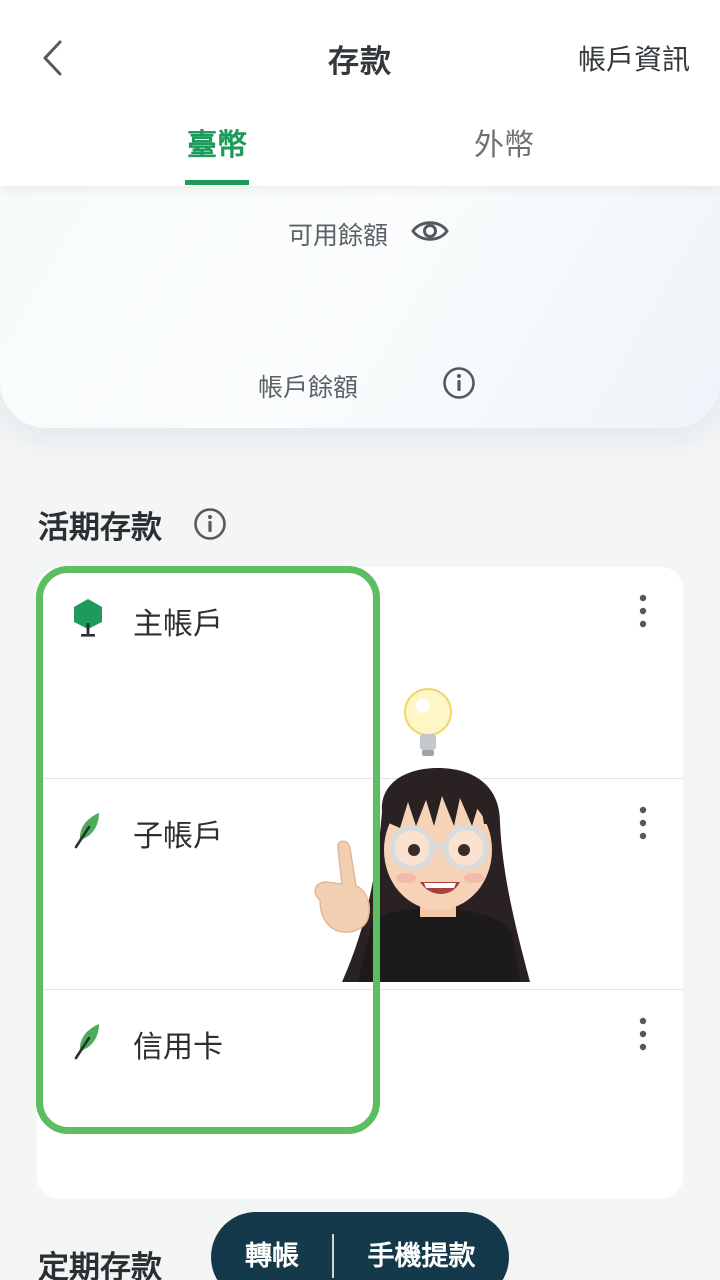 The width and height of the screenshot is (720, 1280). What do you see at coordinates (421, 1246) in the screenshot?
I see `mobile-withdraw-button: 手機提款` at bounding box center [421, 1246].